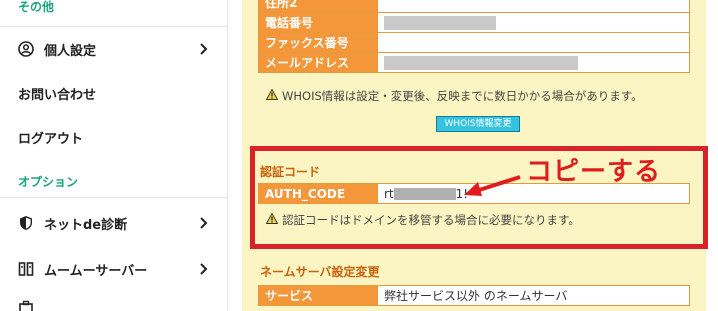 The image size is (718, 311). Describe the element at coordinates (70, 51) in the screenshot. I see `sidebar-item-label: 個人設定` at that location.